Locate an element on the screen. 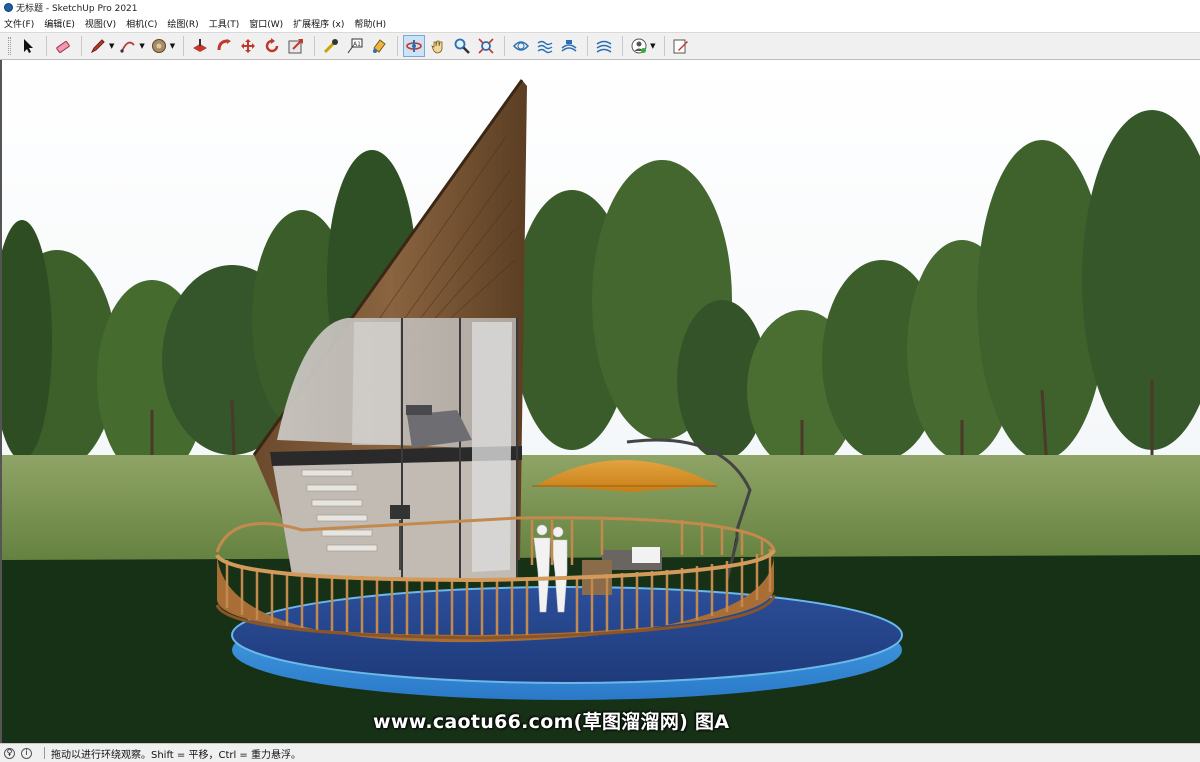  geo-location-icon: ♀ is located at coordinates (9, 753).